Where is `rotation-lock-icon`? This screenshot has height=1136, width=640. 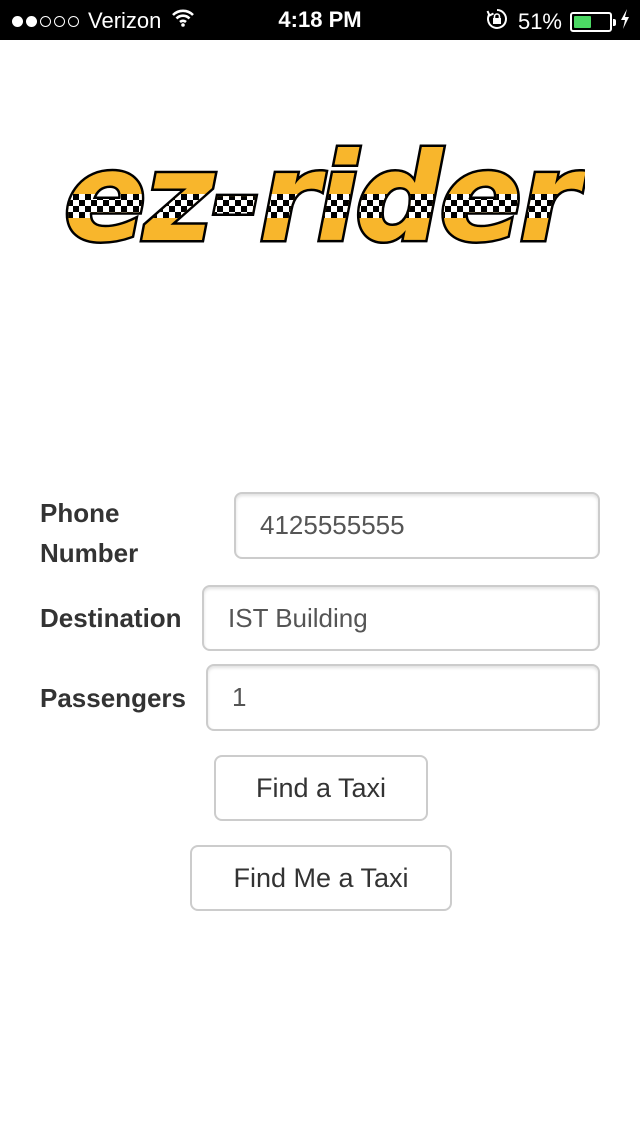
rotation-lock-icon is located at coordinates (497, 22).